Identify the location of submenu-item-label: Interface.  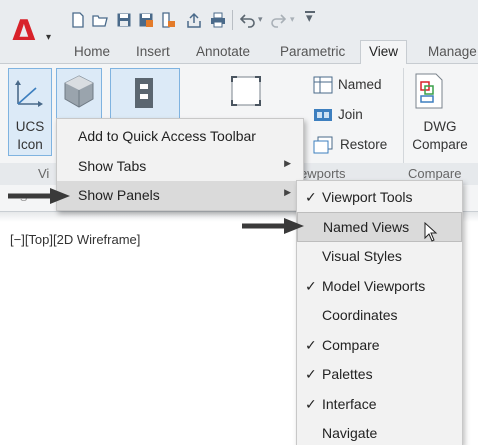
(349, 404).